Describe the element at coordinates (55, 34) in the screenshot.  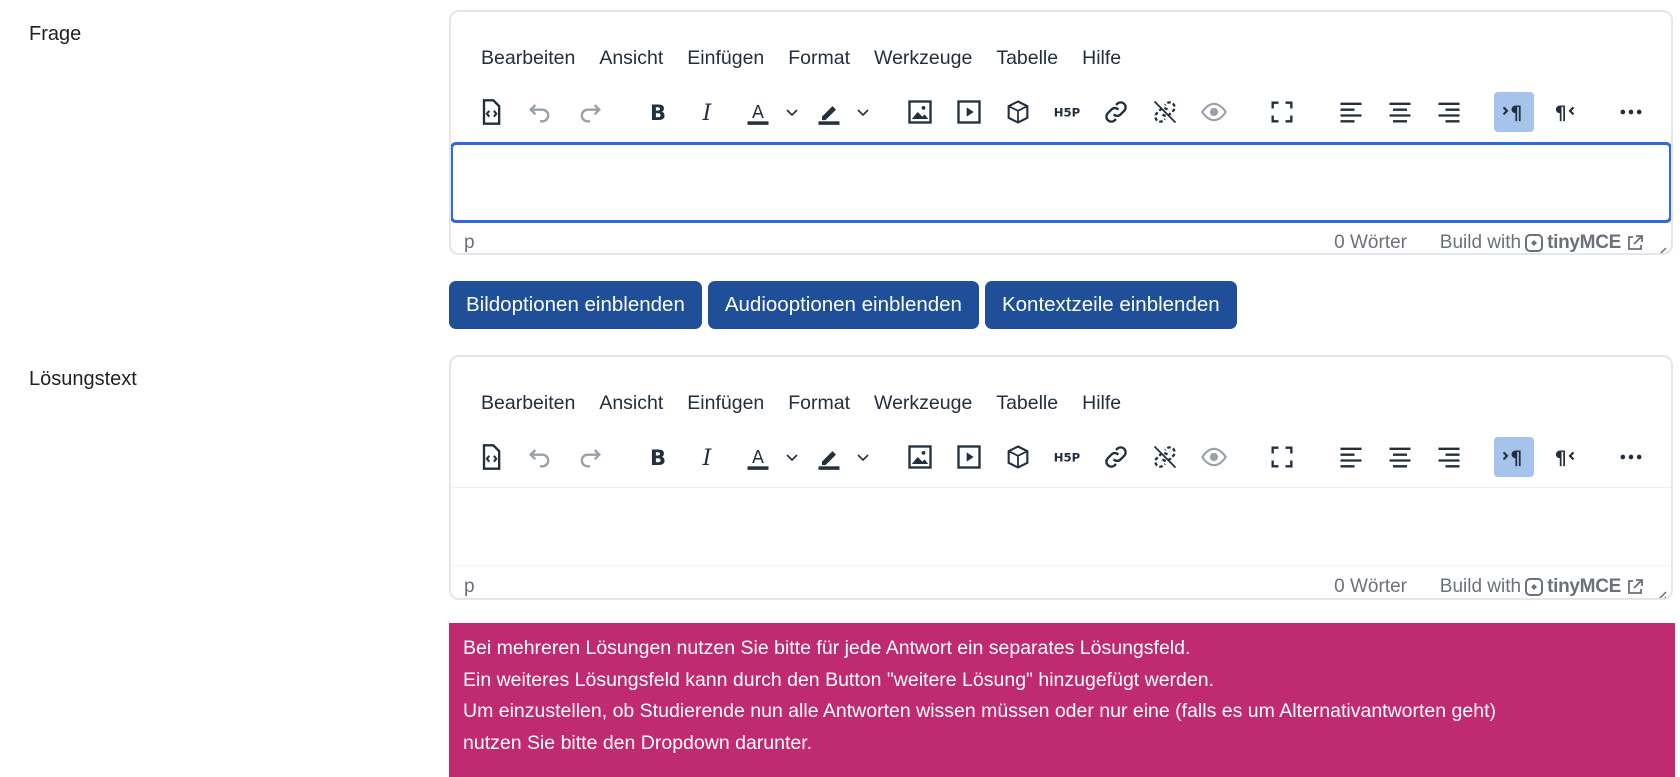
I see `question-label: Frage` at that location.